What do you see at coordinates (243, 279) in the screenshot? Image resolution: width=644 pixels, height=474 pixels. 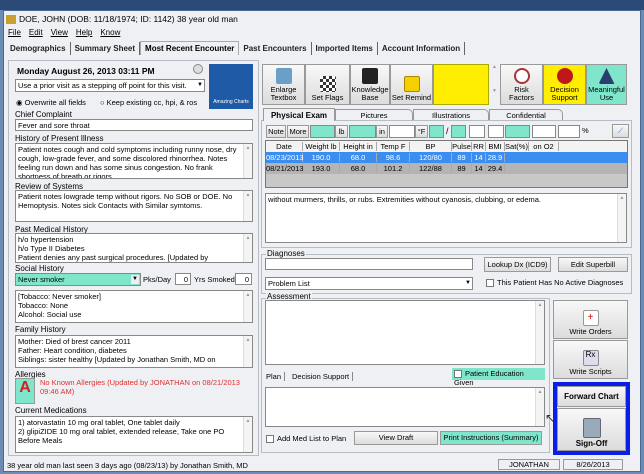 I see `yrs-smoked-input: 0` at bounding box center [243, 279].